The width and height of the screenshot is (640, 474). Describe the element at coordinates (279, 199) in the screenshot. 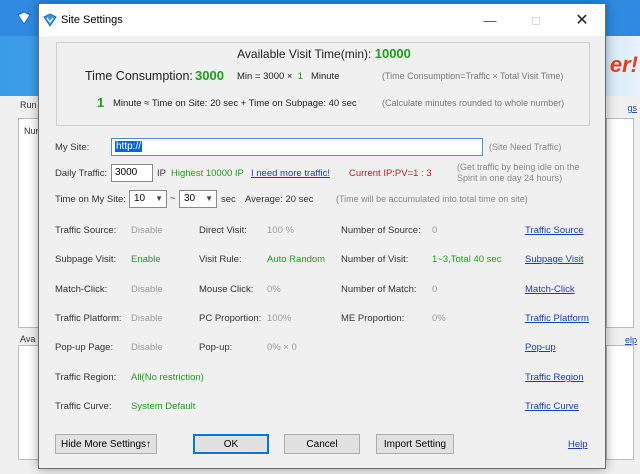

I see `average-time: Average: 20 sec` at that location.